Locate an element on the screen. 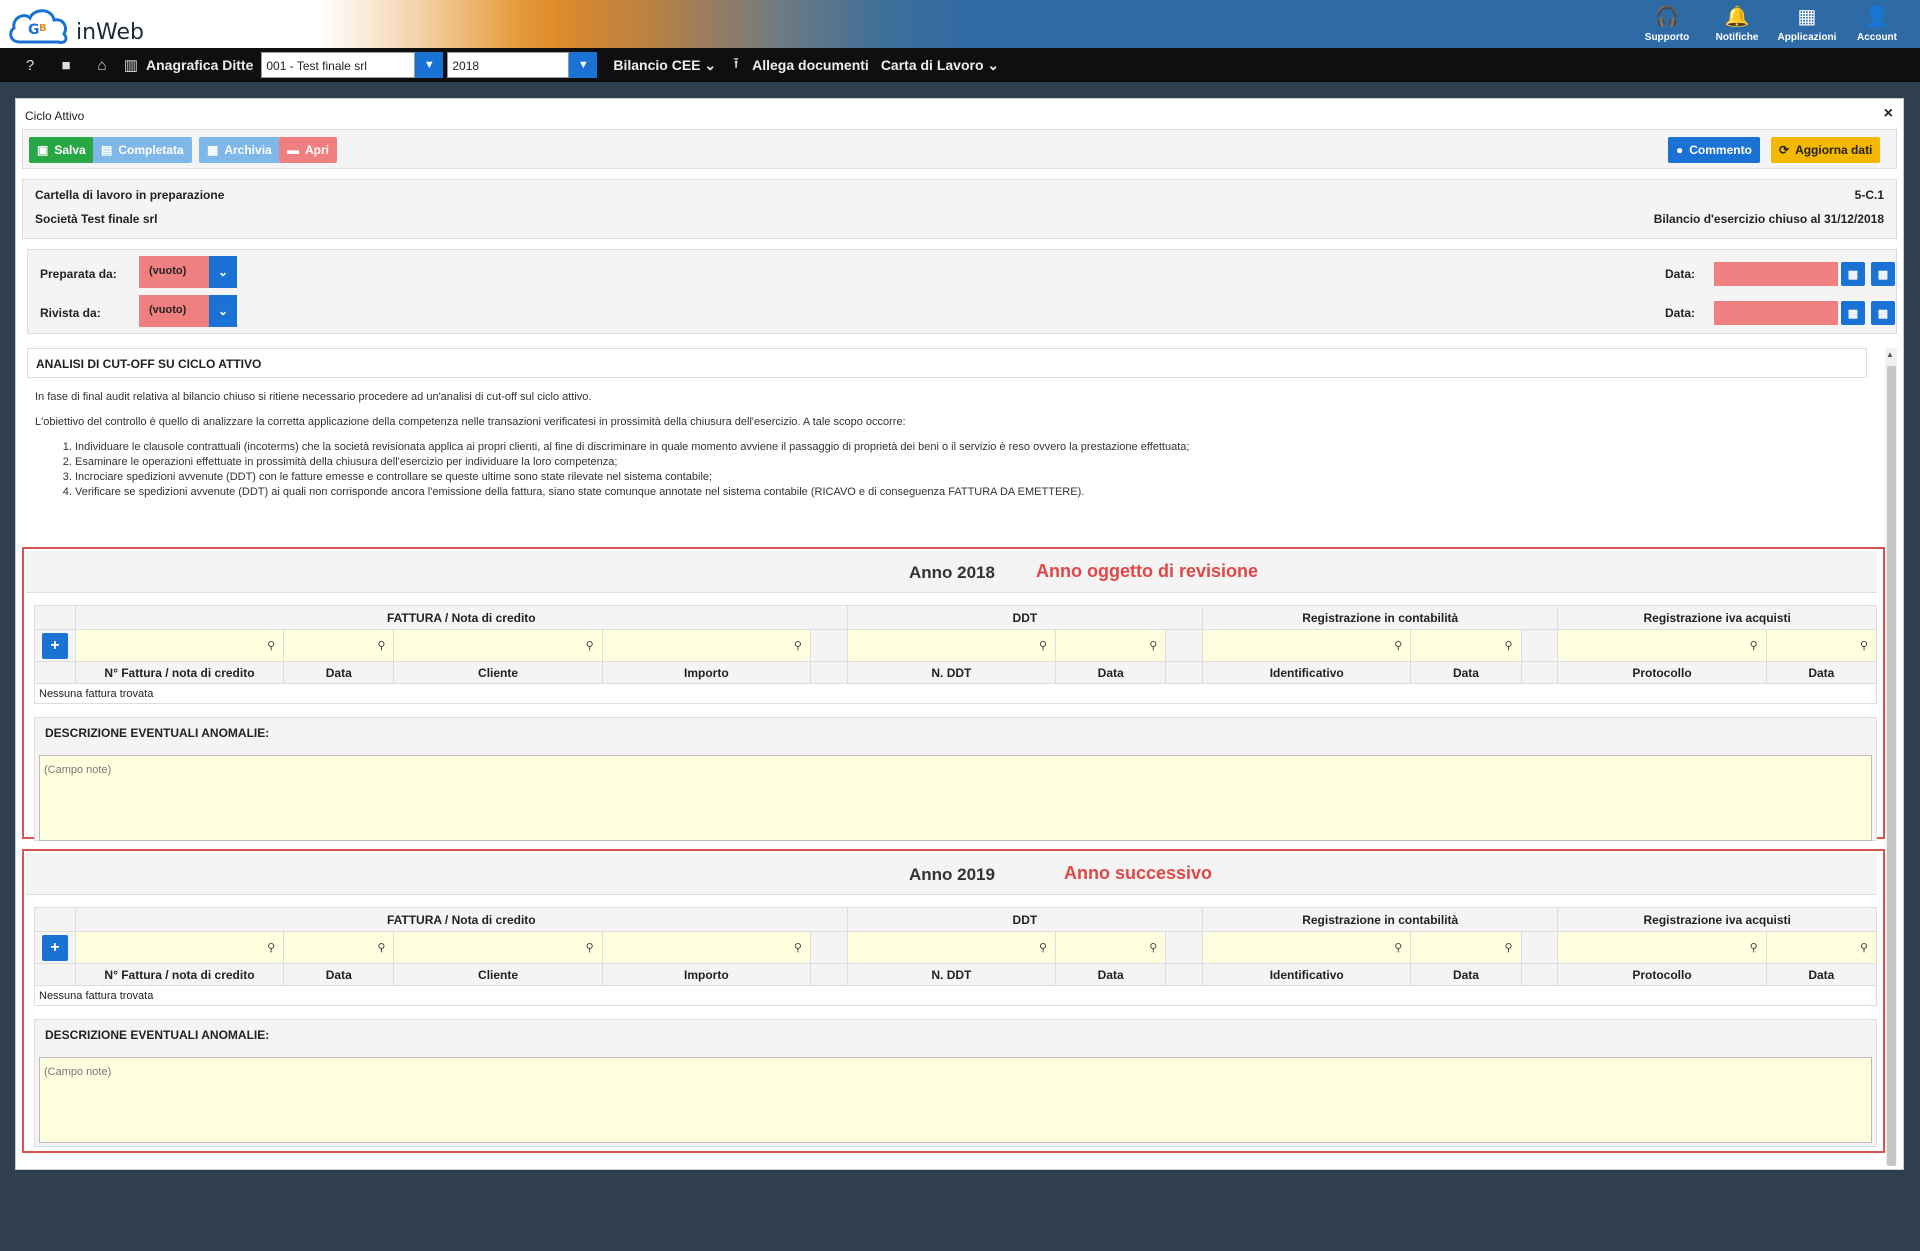 This screenshot has width=1920, height=1251. company-registry-label: Anagrafica Ditte is located at coordinates (199, 65).